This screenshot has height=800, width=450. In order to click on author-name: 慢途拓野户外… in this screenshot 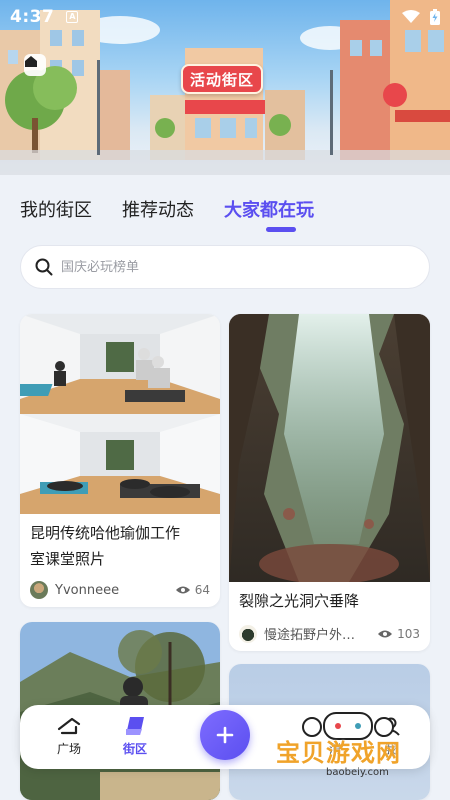, I will do `click(309, 633)`.